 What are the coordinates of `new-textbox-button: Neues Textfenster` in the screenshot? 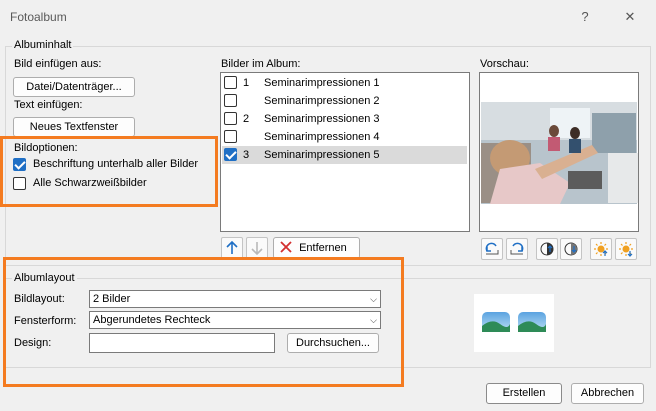 It's located at (74, 127).